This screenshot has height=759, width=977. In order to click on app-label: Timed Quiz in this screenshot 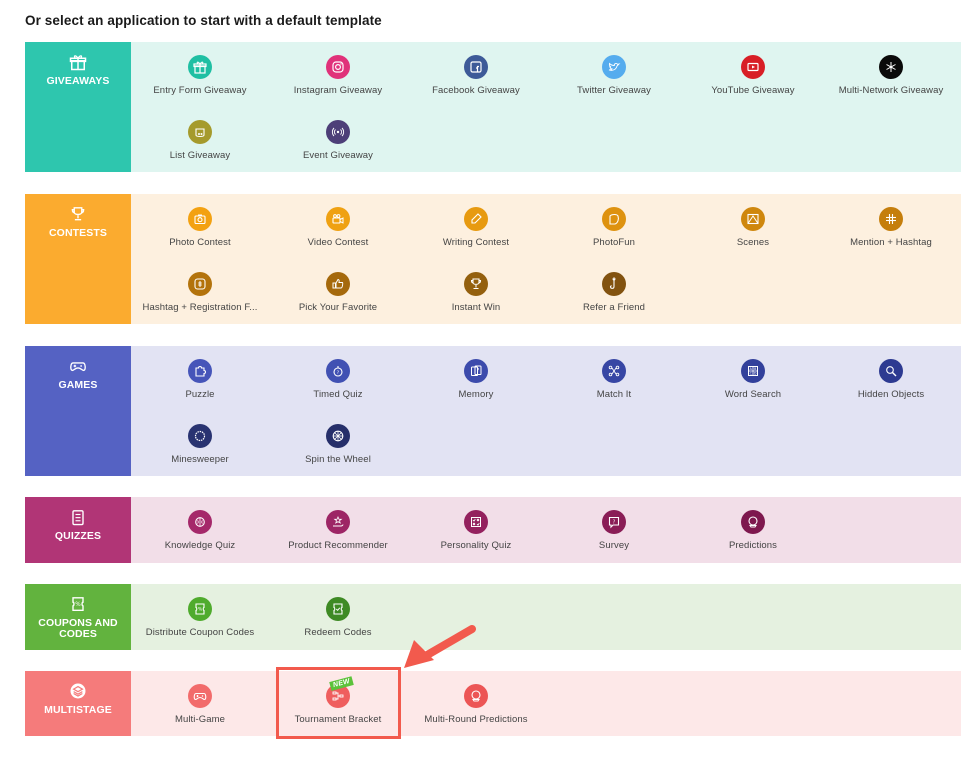, I will do `click(338, 394)`.